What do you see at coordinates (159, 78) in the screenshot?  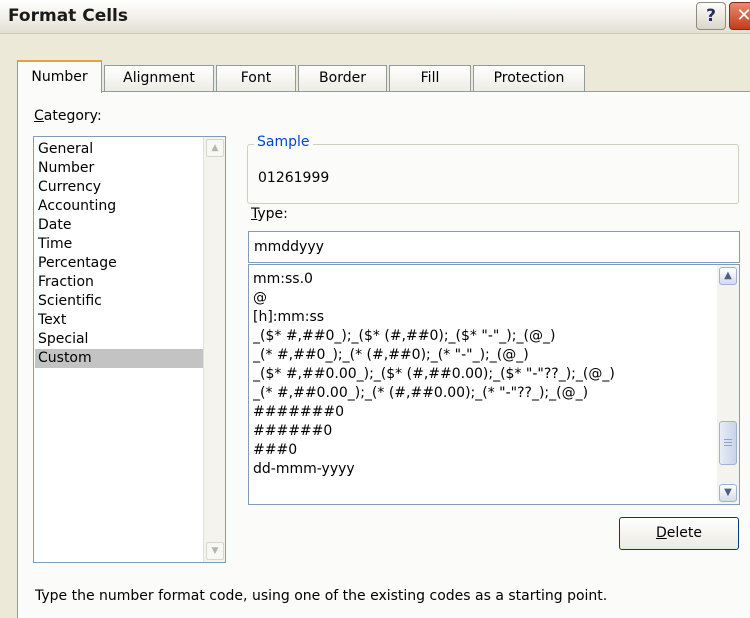 I see `tab-alignment: Alignment` at bounding box center [159, 78].